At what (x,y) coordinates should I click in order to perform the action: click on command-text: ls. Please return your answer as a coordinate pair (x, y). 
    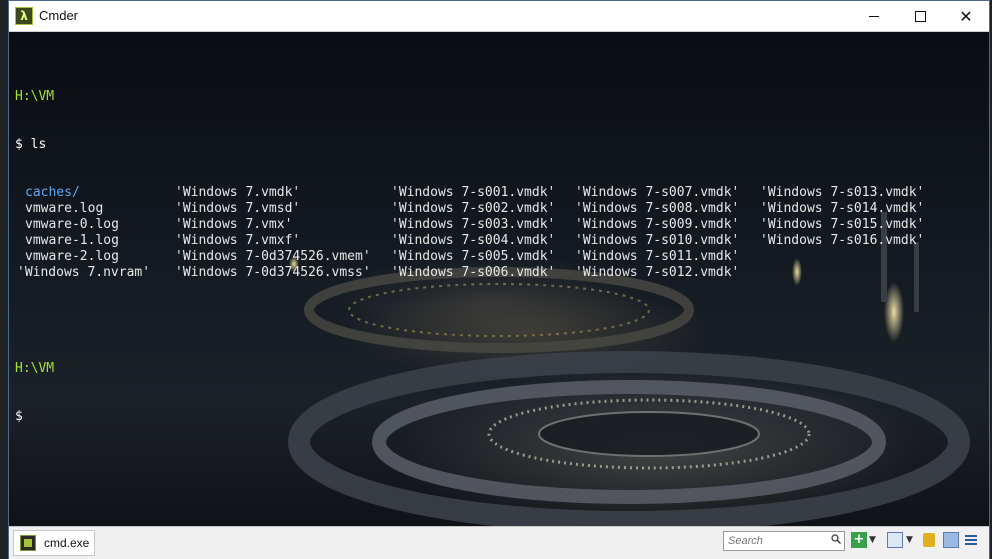
    Looking at the image, I should click on (38, 144).